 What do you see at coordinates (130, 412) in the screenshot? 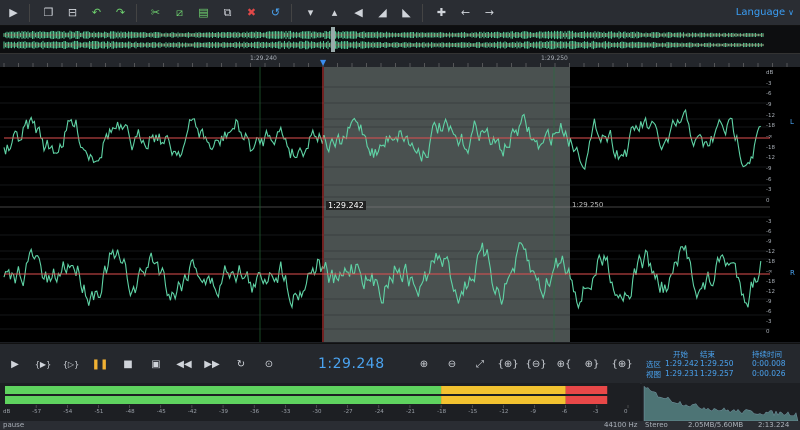
I see `meter-scale-label: -48` at bounding box center [130, 412].